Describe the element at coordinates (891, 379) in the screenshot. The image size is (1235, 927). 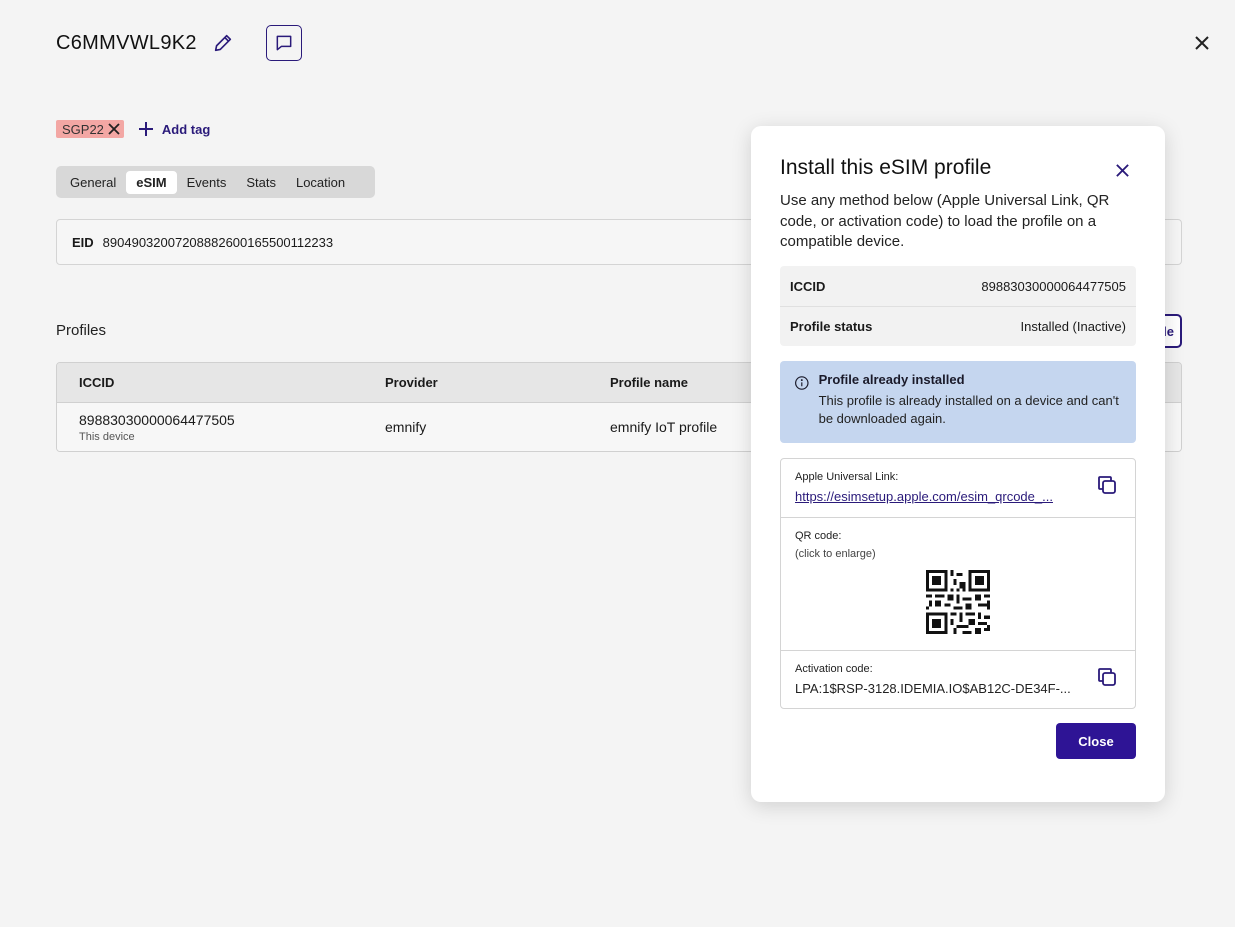
I see `alert-title: Profile already installed` at that location.